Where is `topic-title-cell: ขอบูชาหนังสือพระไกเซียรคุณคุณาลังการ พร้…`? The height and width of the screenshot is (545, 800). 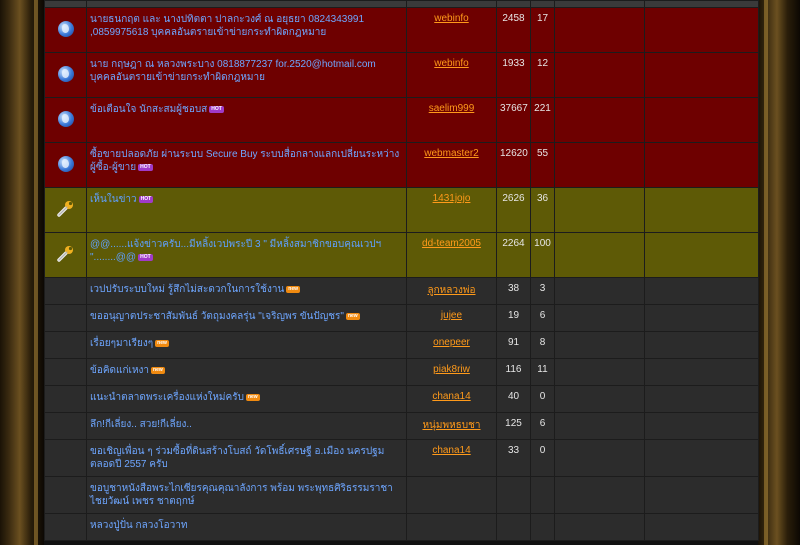
topic-title-cell: ขอบูชาหนังสือพระไกเซียรคุณคุณาลังการ พร้… is located at coordinates (246, 495).